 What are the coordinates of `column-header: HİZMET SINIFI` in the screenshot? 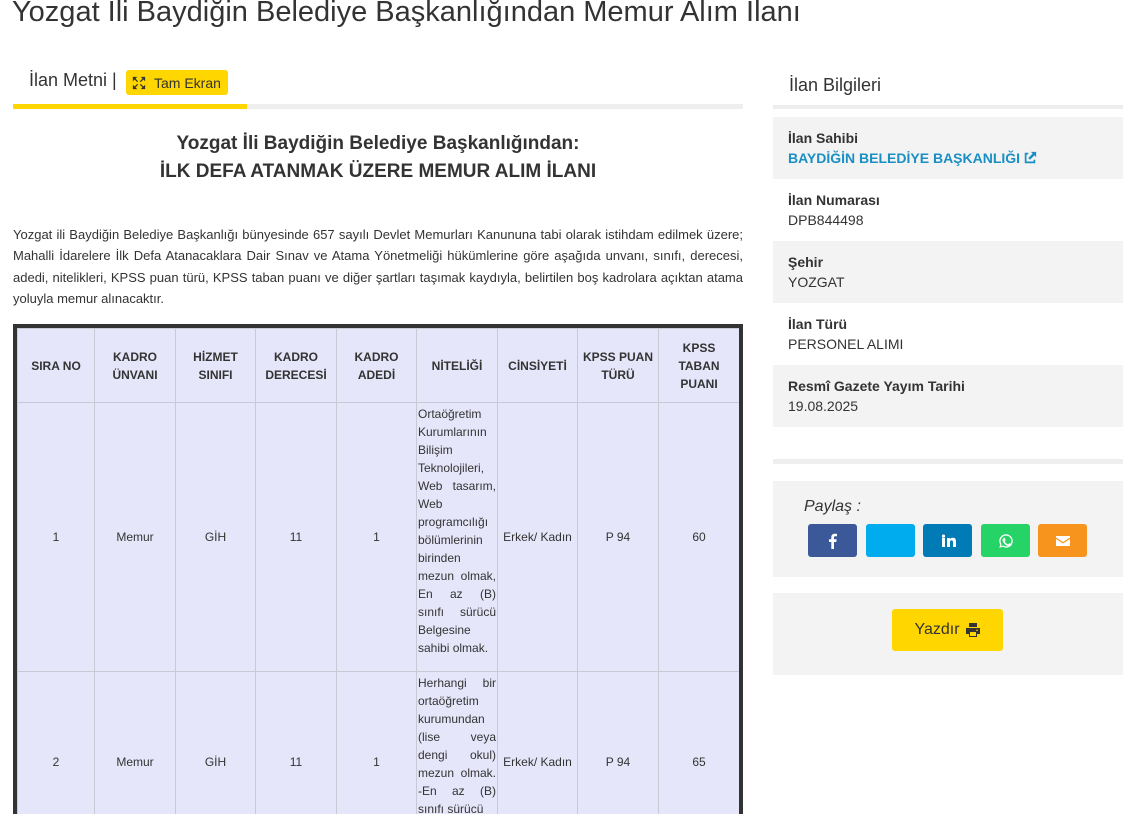 It's located at (216, 366).